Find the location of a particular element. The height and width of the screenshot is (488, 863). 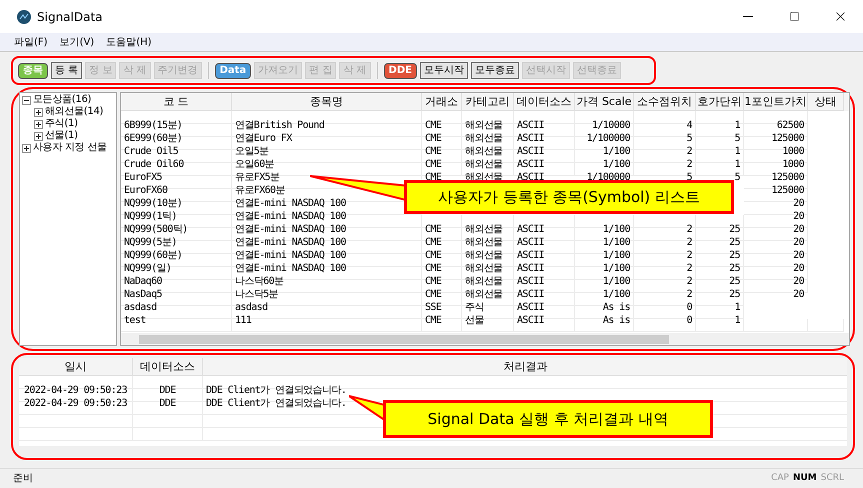

table-cell: NQ999(60분) is located at coordinates (153, 255).